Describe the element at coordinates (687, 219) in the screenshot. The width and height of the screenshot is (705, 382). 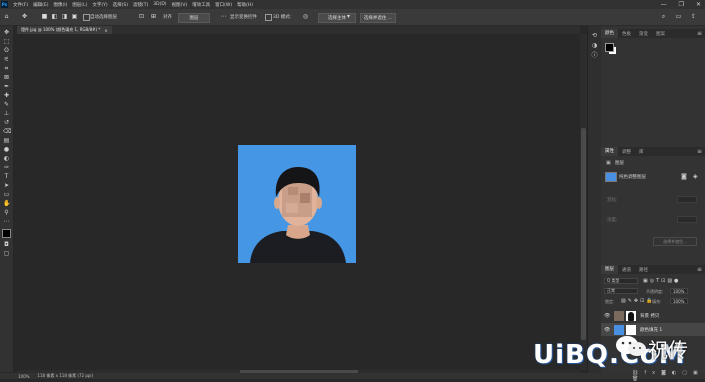
I see `density-field` at that location.